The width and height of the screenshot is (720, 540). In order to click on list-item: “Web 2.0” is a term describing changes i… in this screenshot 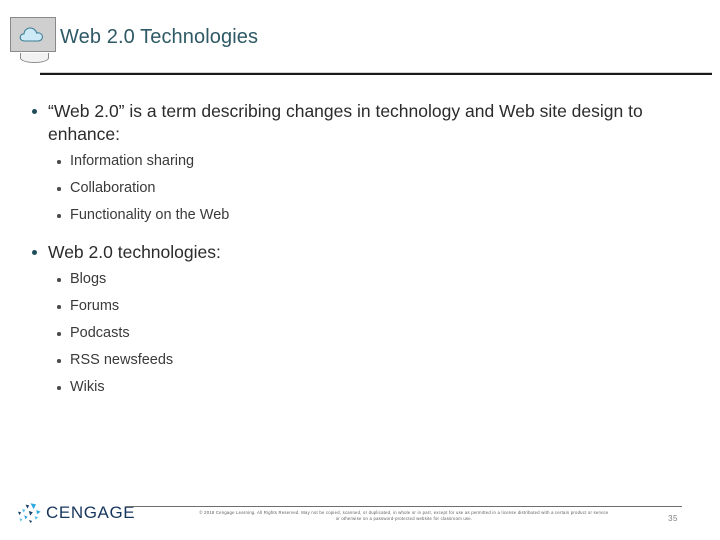, I will do `click(361, 123)`.